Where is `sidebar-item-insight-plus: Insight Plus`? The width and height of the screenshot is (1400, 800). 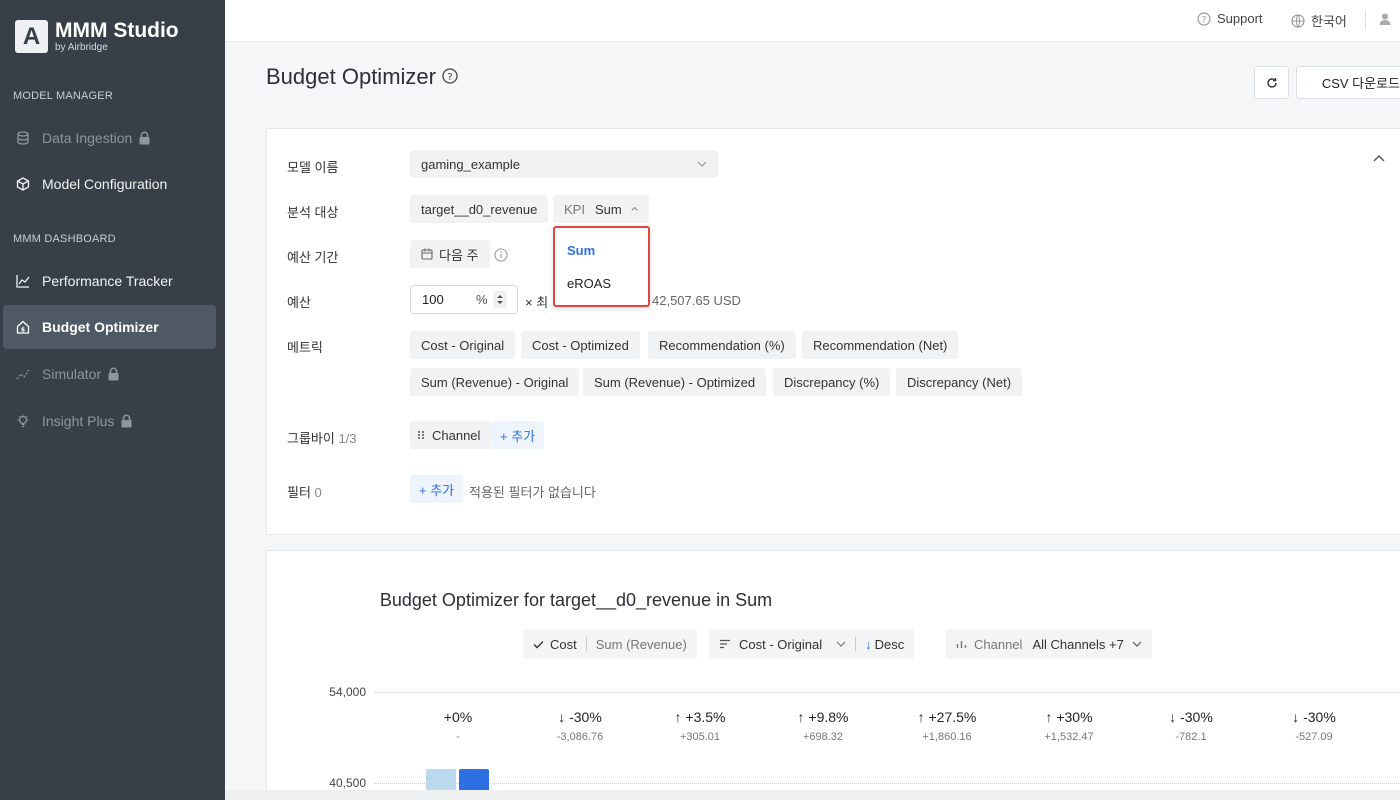
sidebar-item-insight-plus: Insight Plus is located at coordinates (109, 421).